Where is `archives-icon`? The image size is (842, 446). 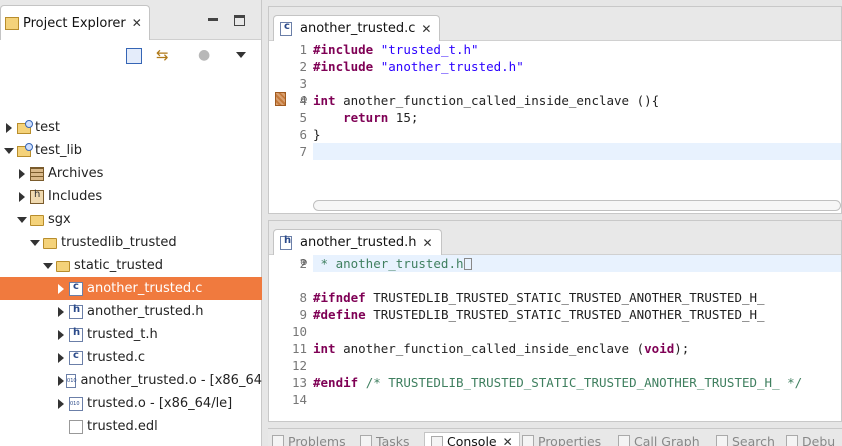 archives-icon is located at coordinates (37, 173).